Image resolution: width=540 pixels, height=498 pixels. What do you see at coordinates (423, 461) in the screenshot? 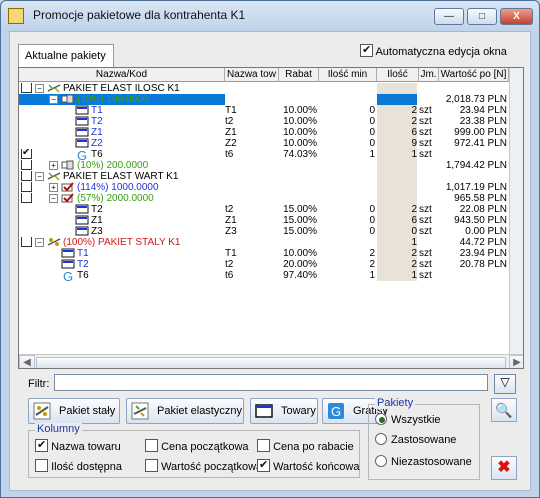
I see `pkg-opt-not-applied: Niezastosowane` at bounding box center [423, 461].